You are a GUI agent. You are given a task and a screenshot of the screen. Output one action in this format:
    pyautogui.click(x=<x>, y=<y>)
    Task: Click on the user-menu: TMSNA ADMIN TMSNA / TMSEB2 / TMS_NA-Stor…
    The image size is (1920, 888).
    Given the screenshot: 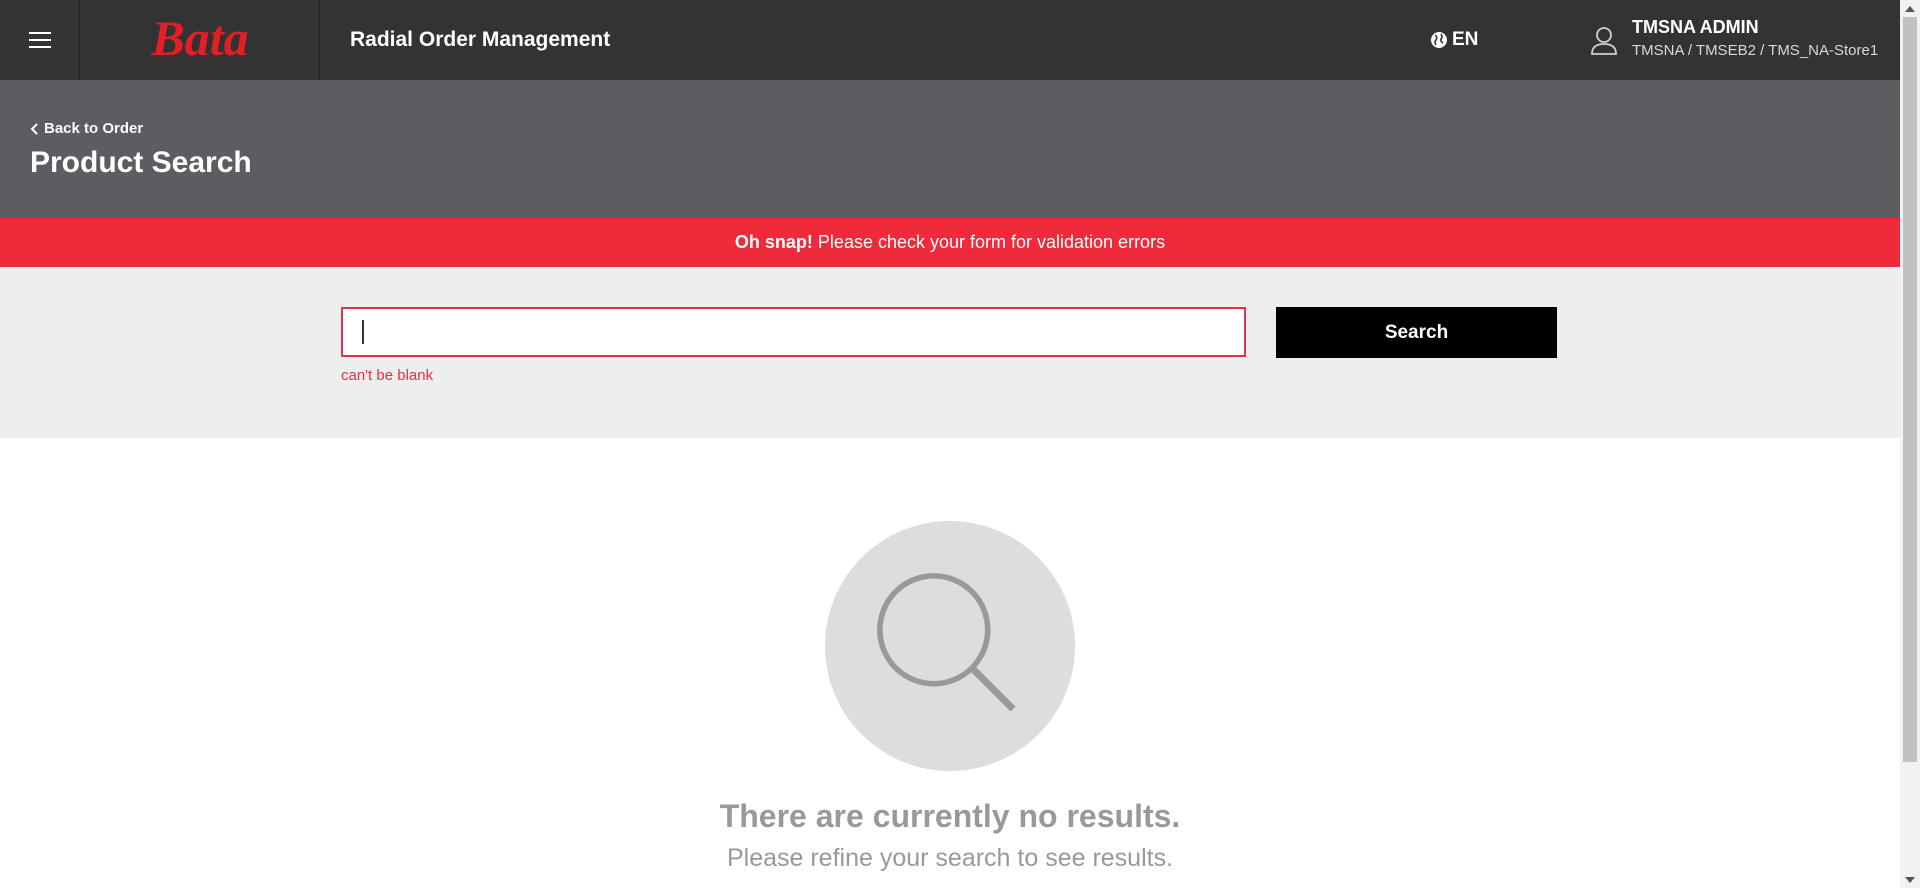 What is the action you would take?
    pyautogui.click(x=1734, y=39)
    